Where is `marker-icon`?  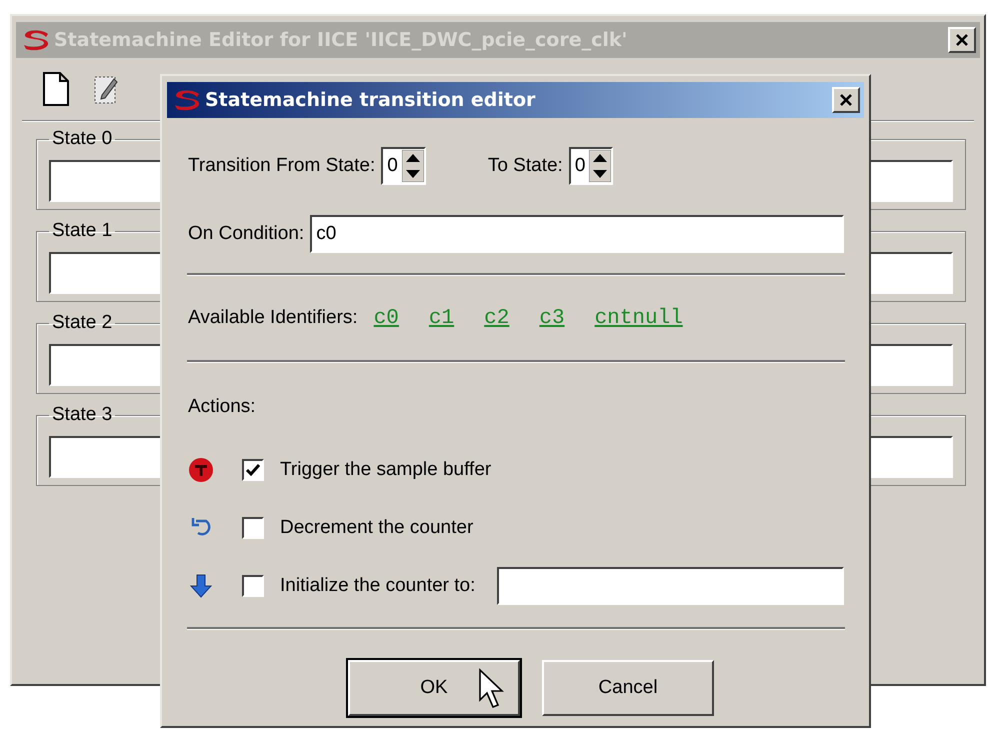 marker-icon is located at coordinates (201, 470).